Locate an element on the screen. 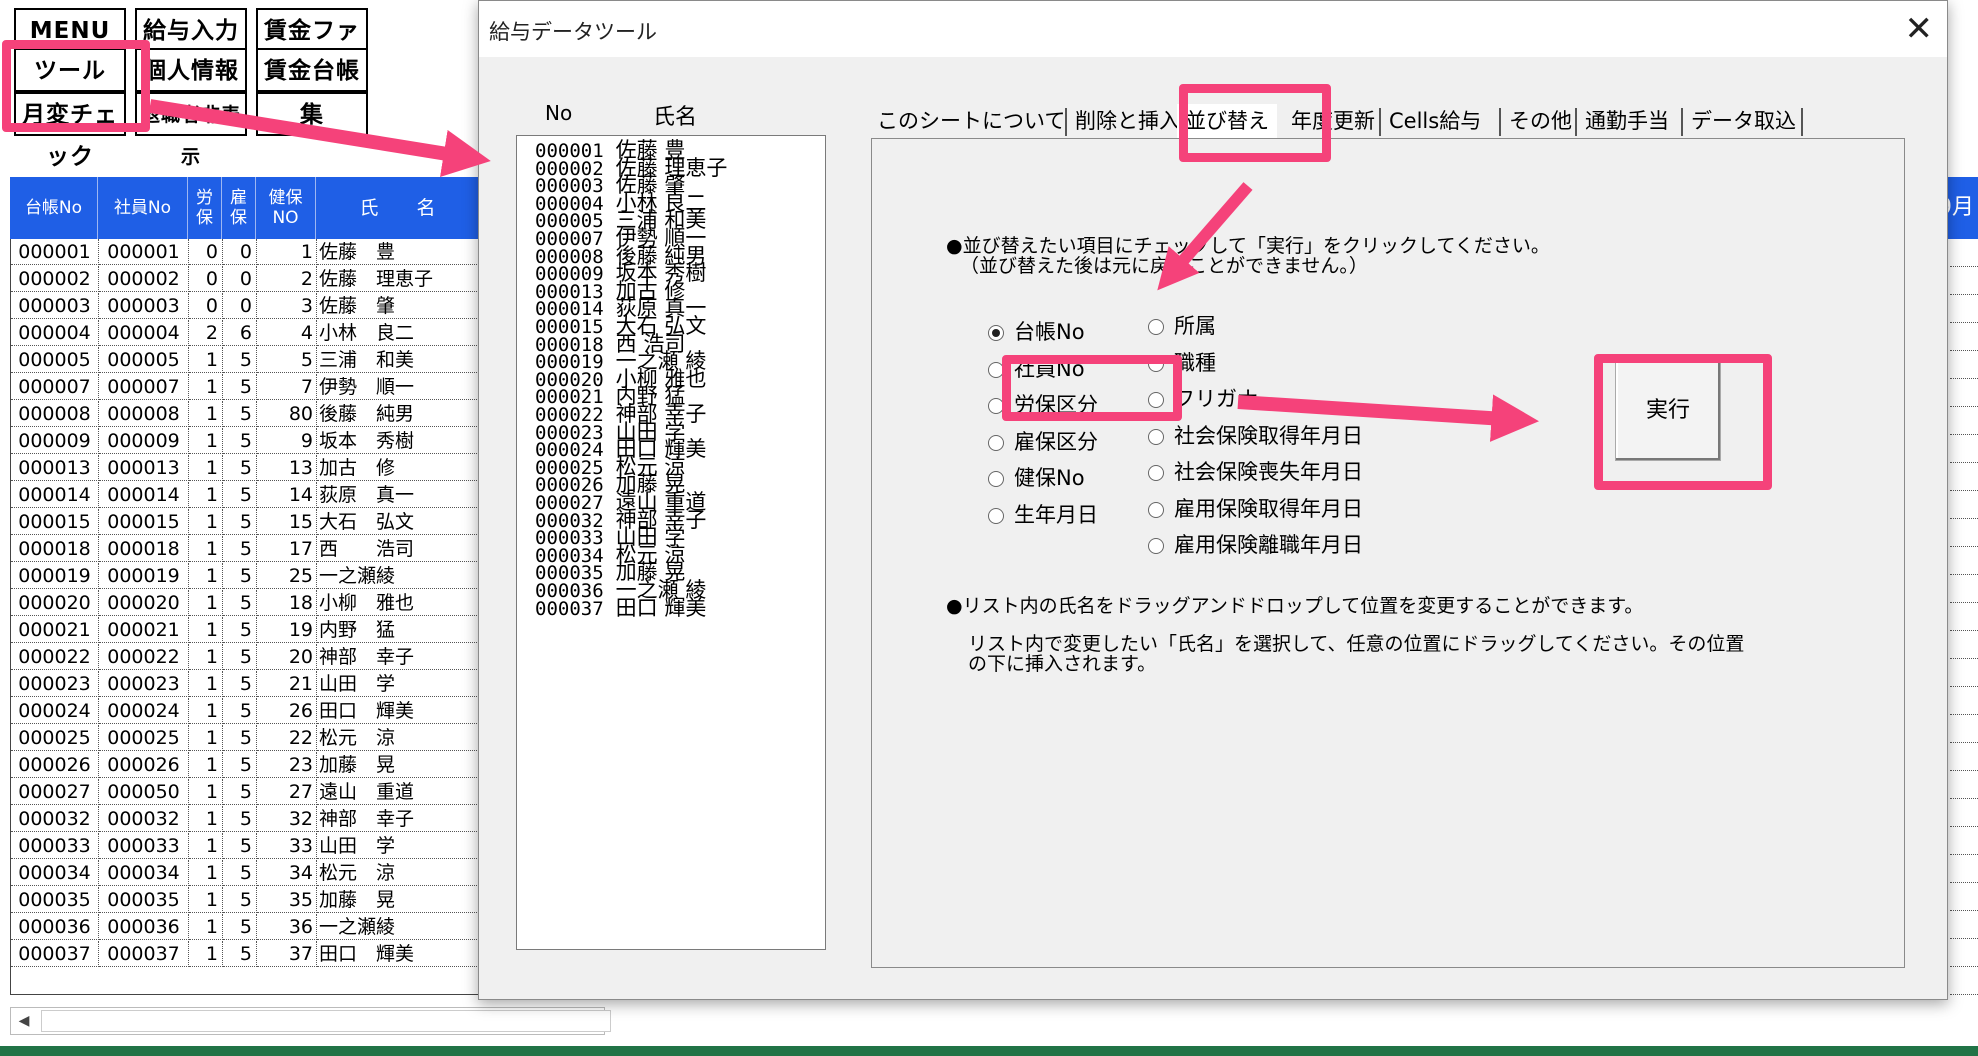  cell-name: 佐藤 豊 is located at coordinates (399, 252).